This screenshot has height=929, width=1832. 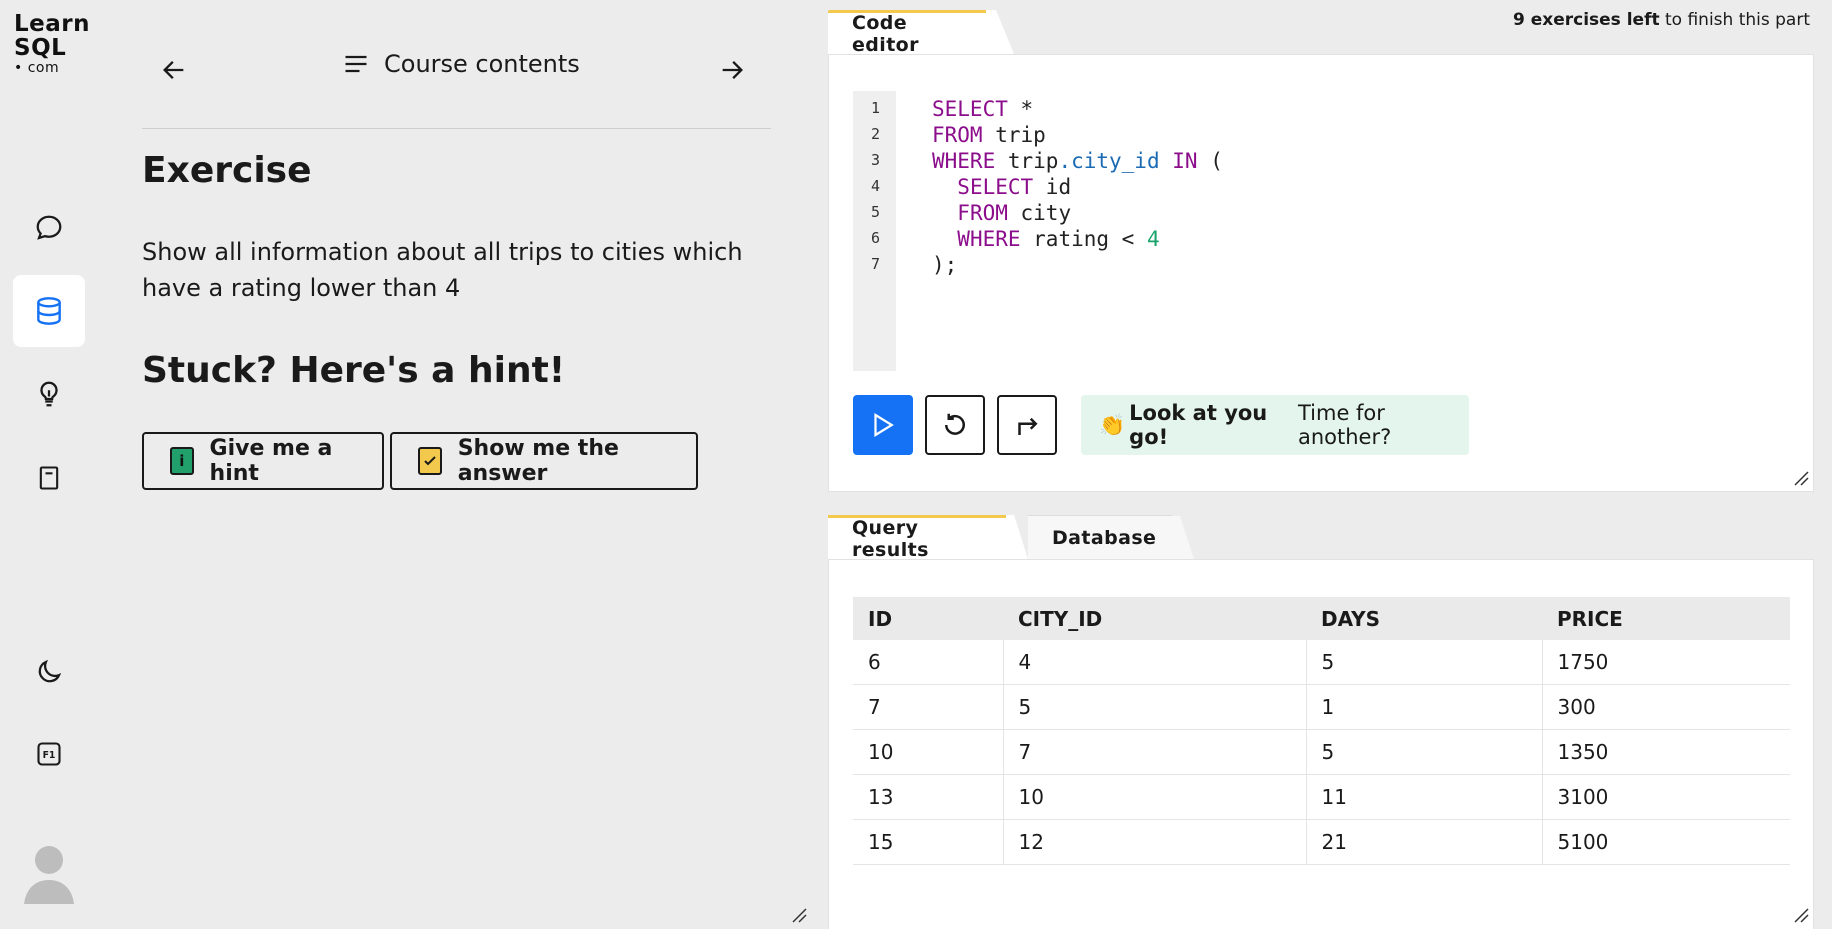 I want to click on reset-icon, so click(x=955, y=424).